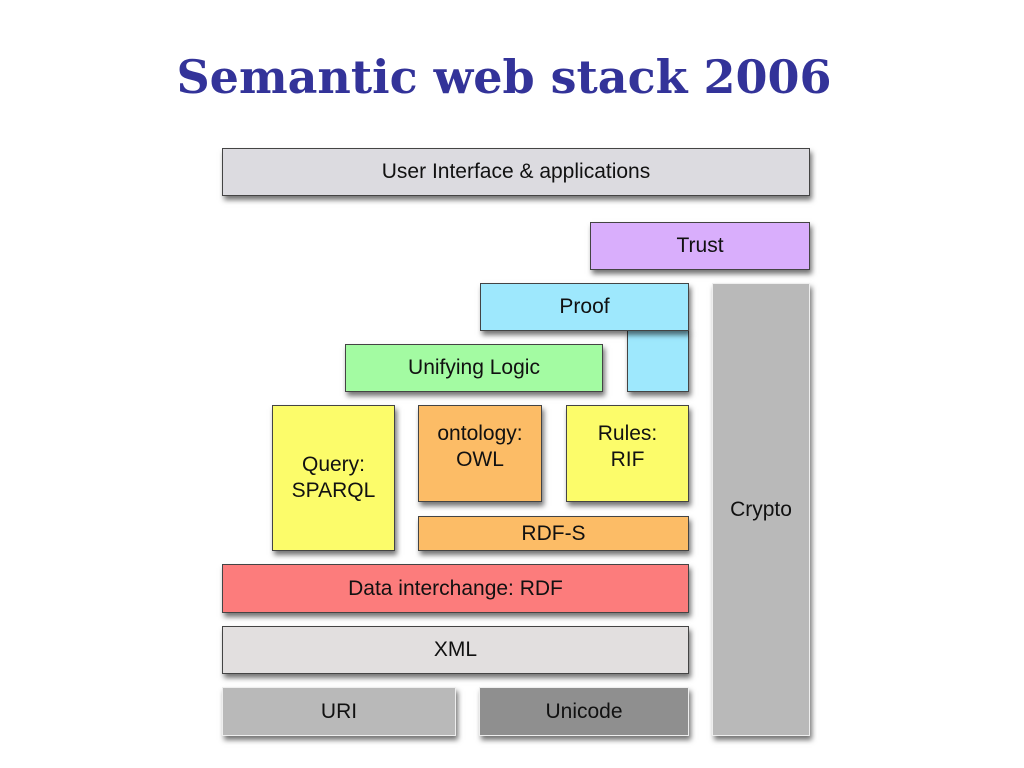 This screenshot has width=1024, height=768. Describe the element at coordinates (480, 446) in the screenshot. I see `layer-label: ontology: OWL` at that location.